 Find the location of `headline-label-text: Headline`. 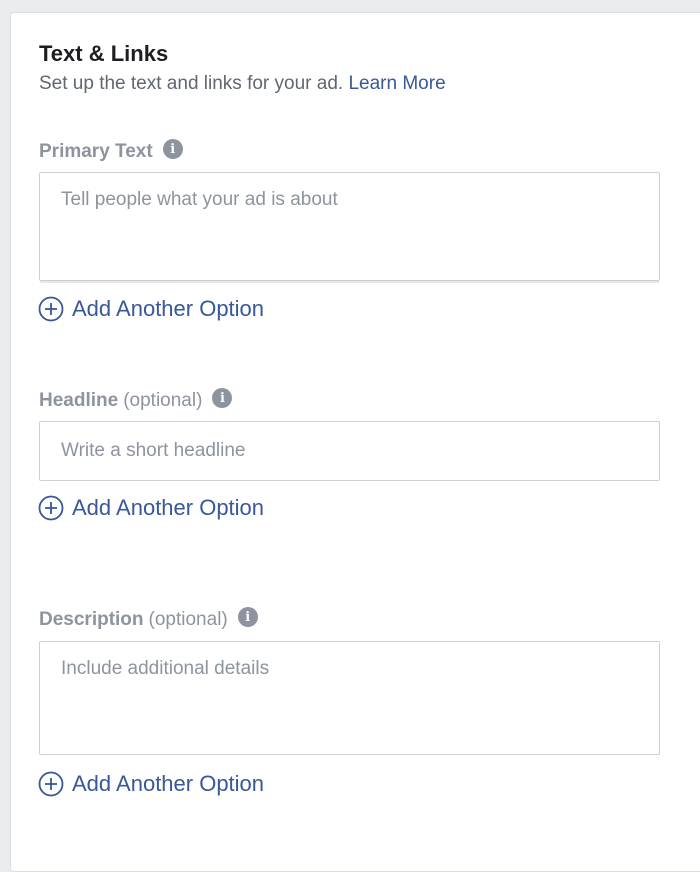

headline-label-text: Headline is located at coordinates (79, 400).